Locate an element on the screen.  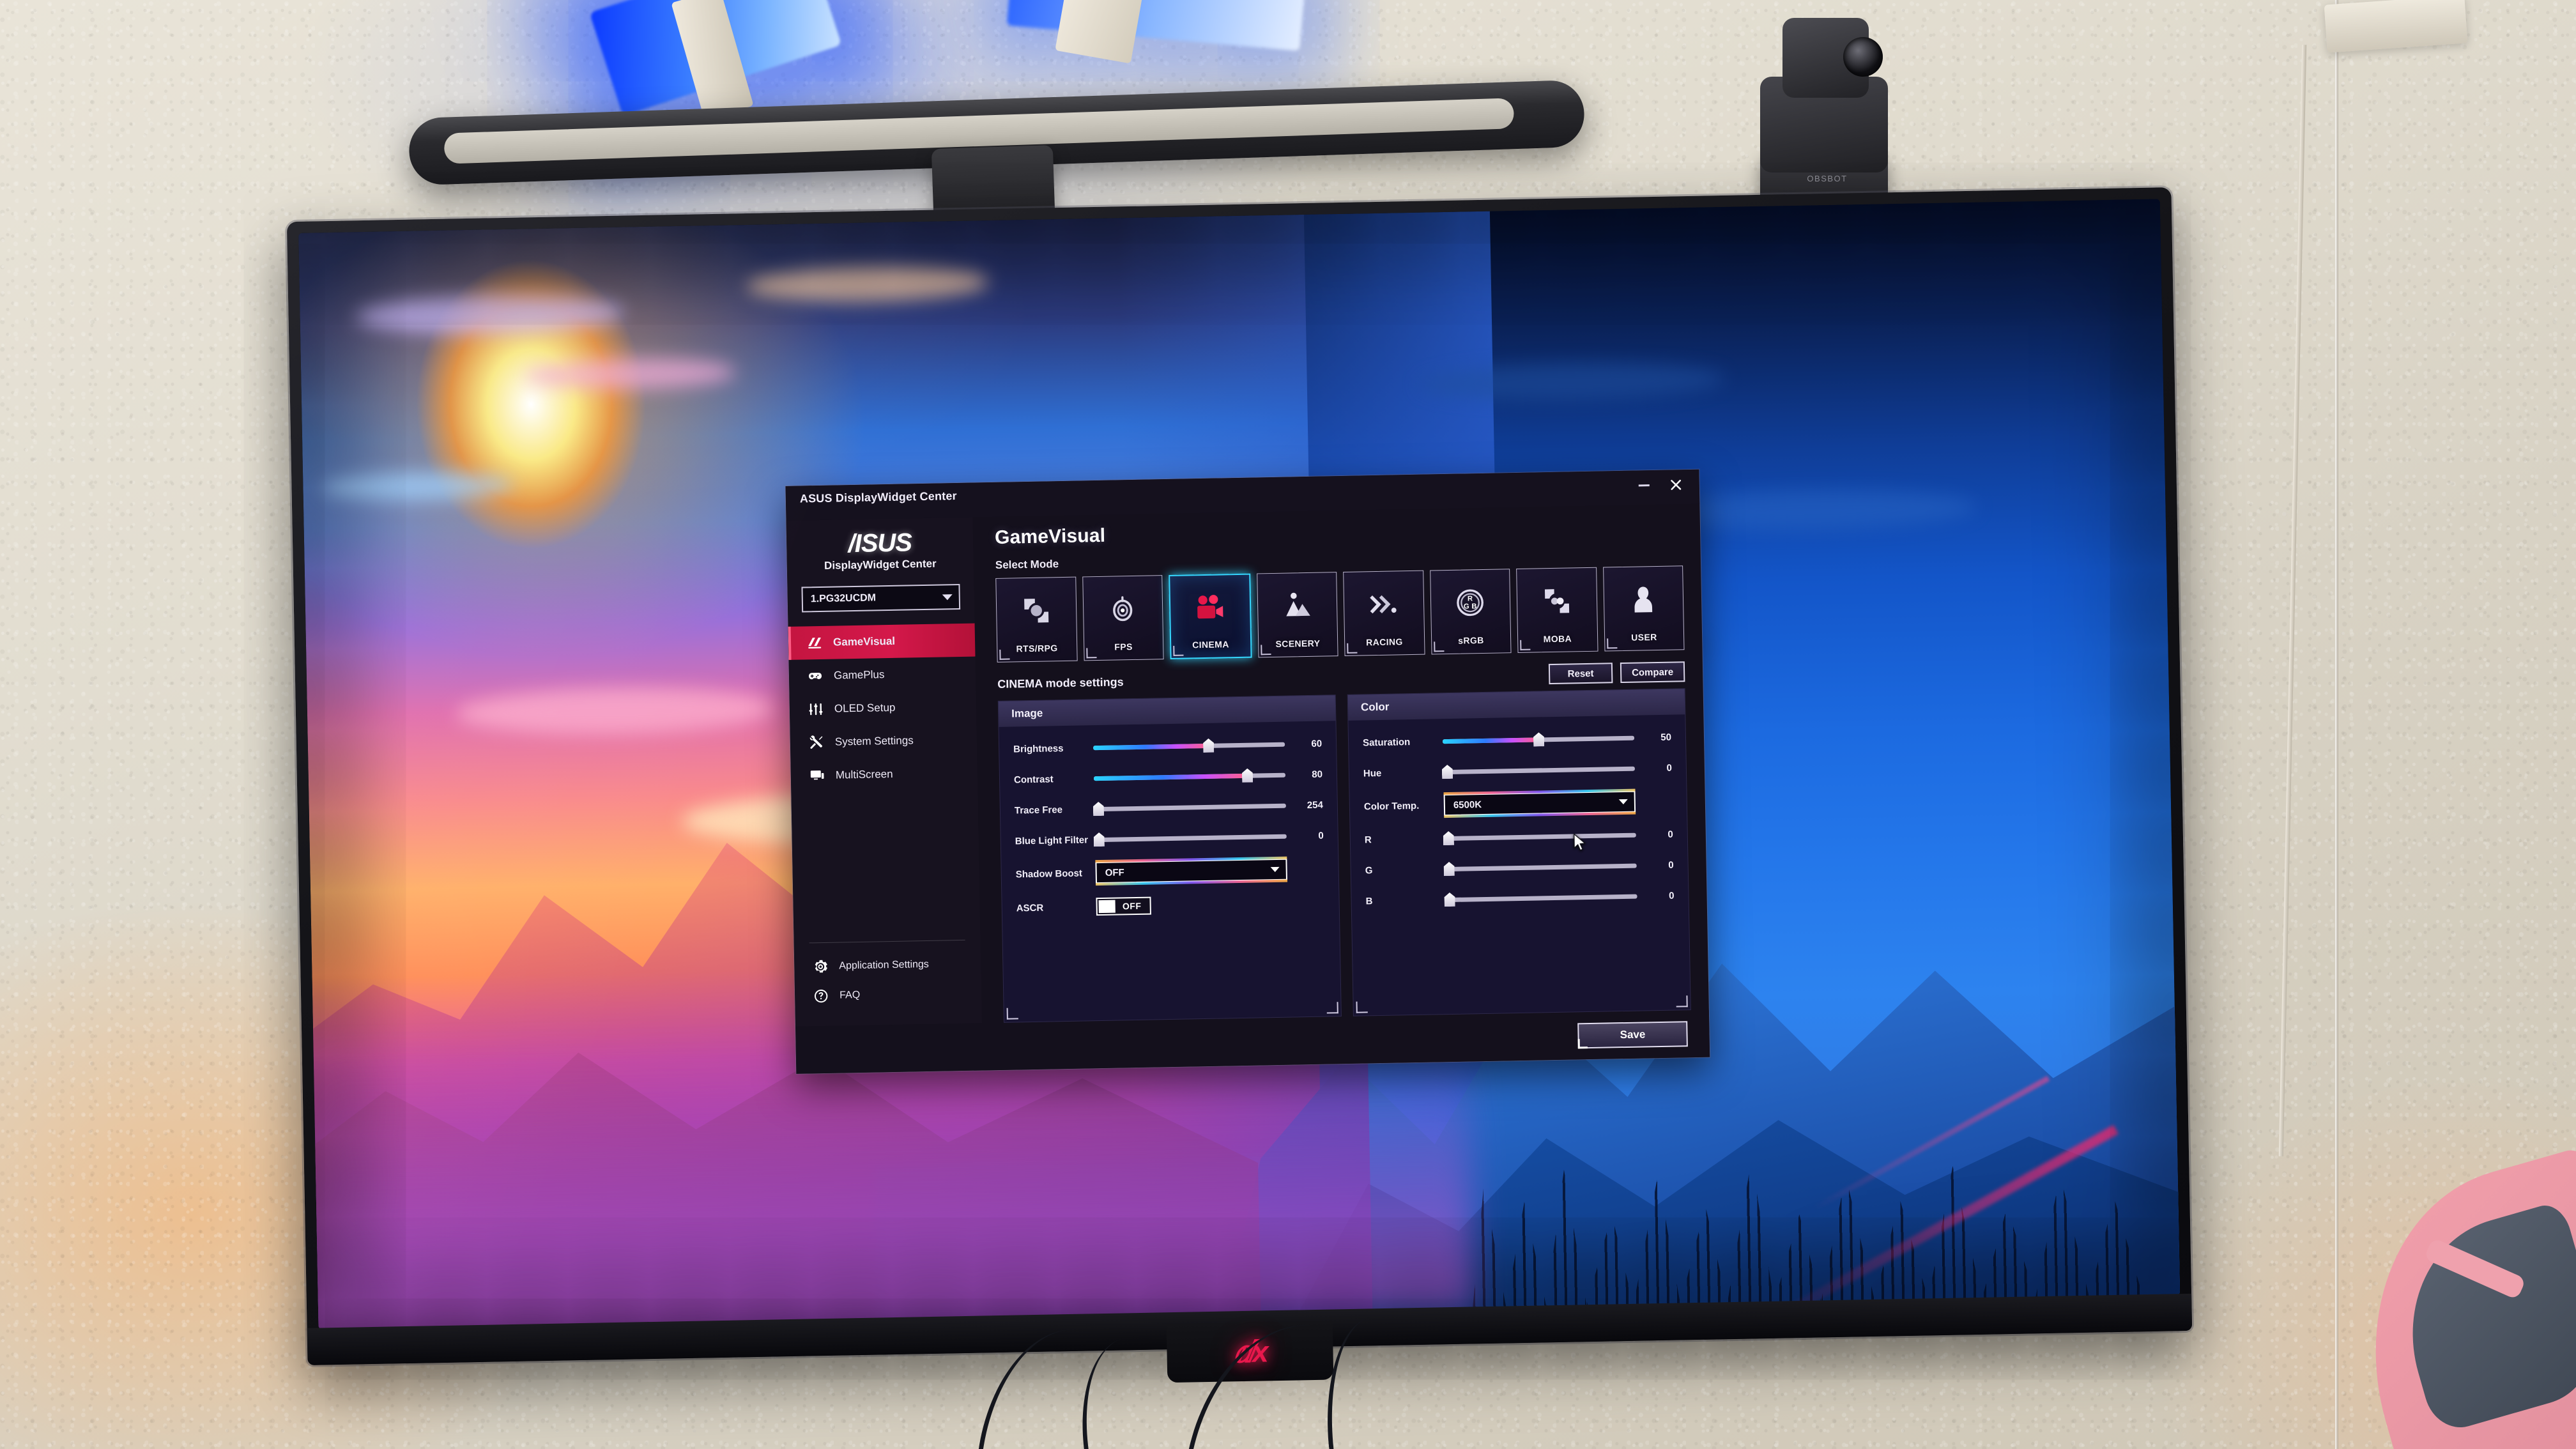
row-label: Shadow Boost is located at coordinates (1049, 874).